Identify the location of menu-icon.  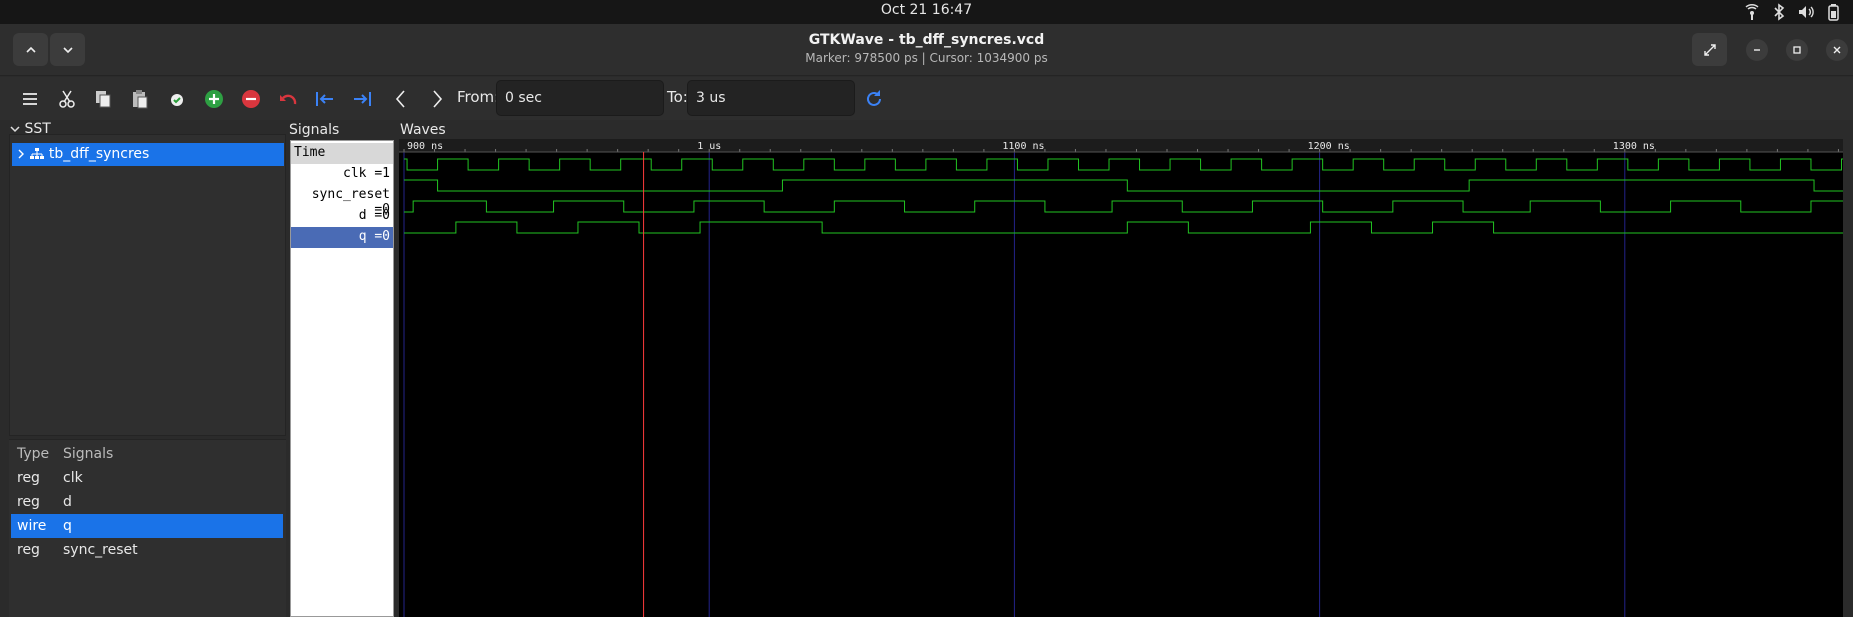
(30, 99).